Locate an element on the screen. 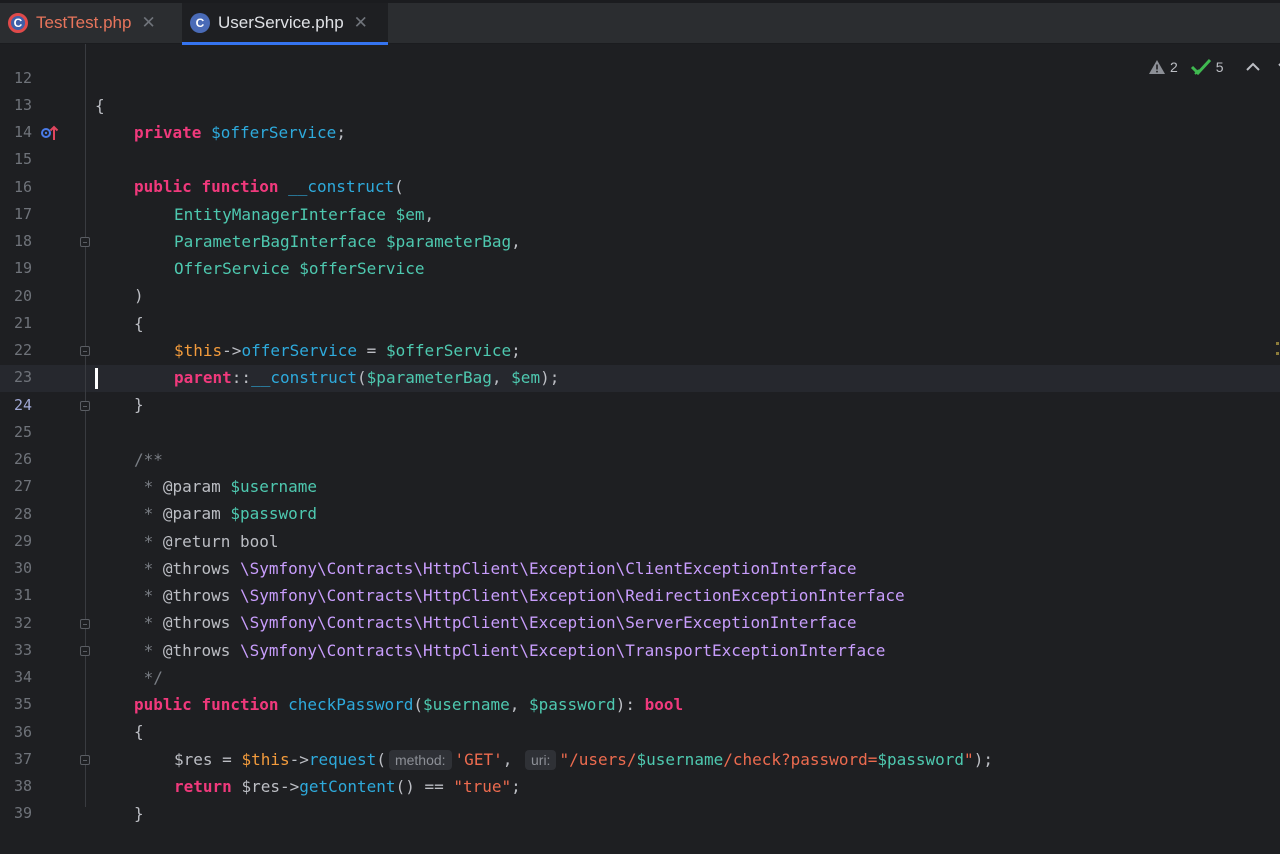 The width and height of the screenshot is (1280, 854). tab-userservice-php: C UserService.php ✕ is located at coordinates (285, 24).